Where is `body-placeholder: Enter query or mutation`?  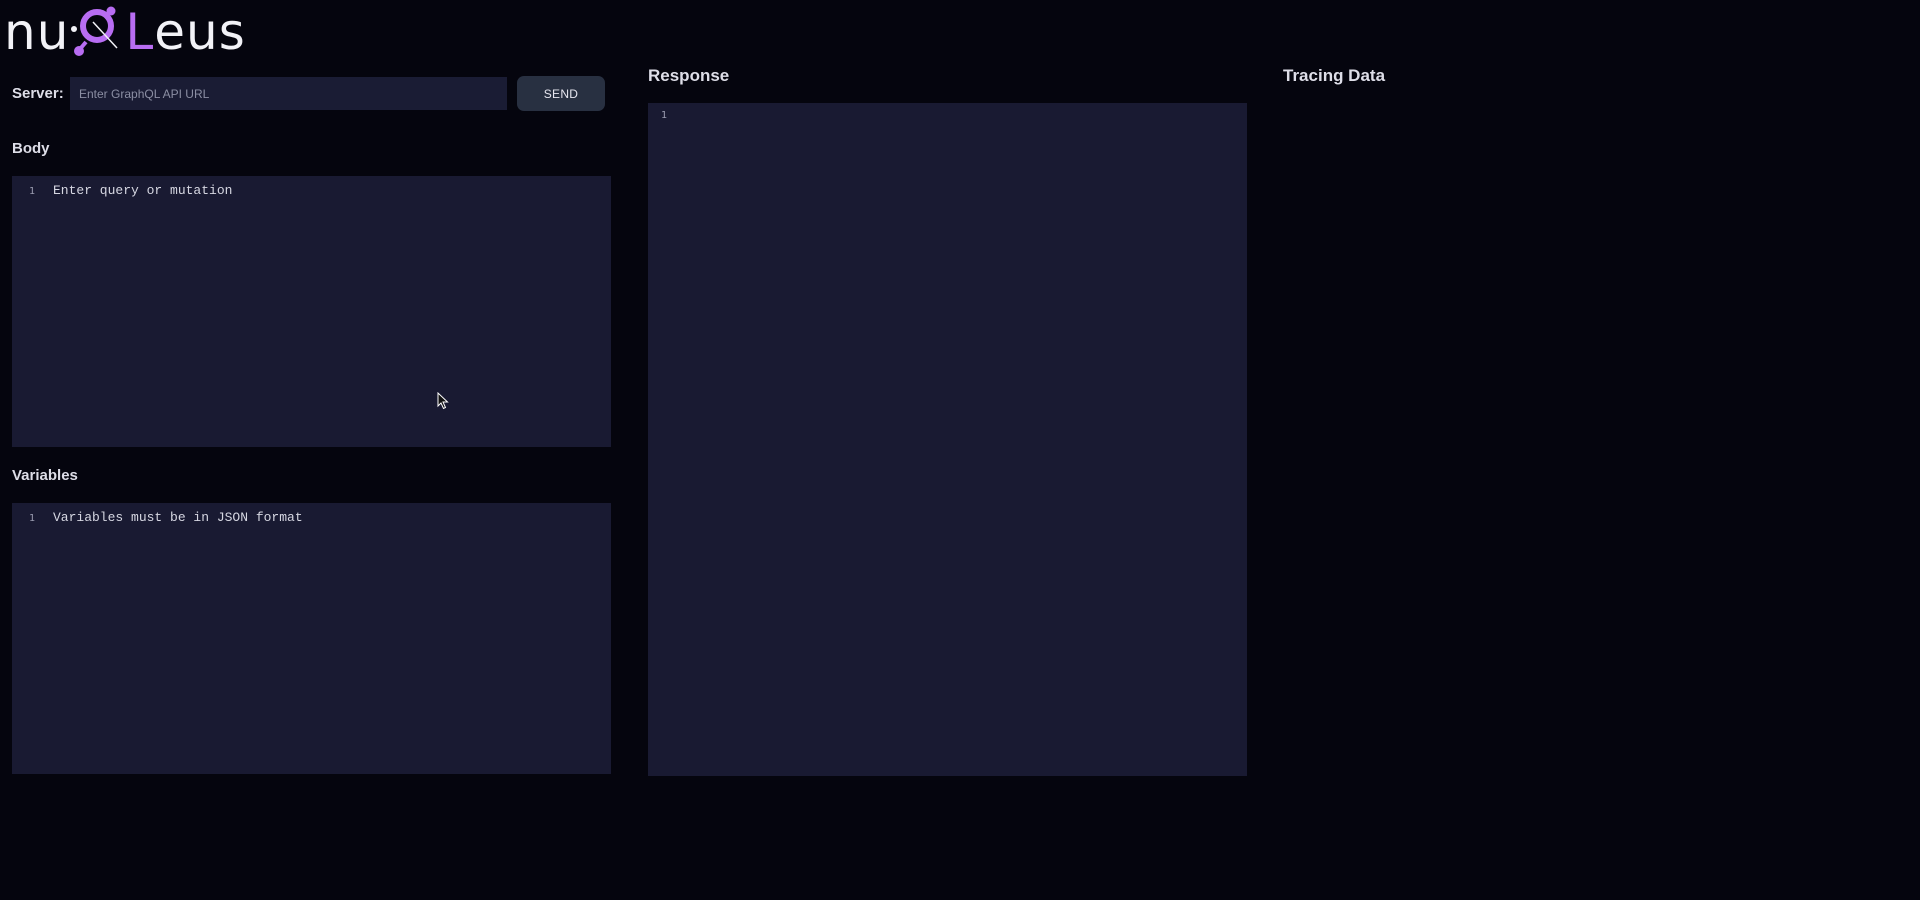 body-placeholder: Enter query or mutation is located at coordinates (143, 190).